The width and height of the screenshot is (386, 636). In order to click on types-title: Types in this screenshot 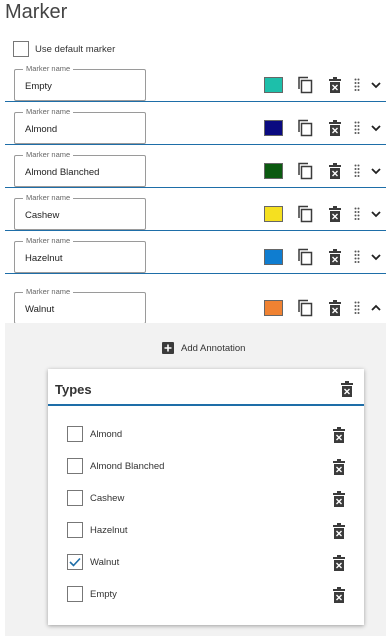, I will do `click(73, 389)`.